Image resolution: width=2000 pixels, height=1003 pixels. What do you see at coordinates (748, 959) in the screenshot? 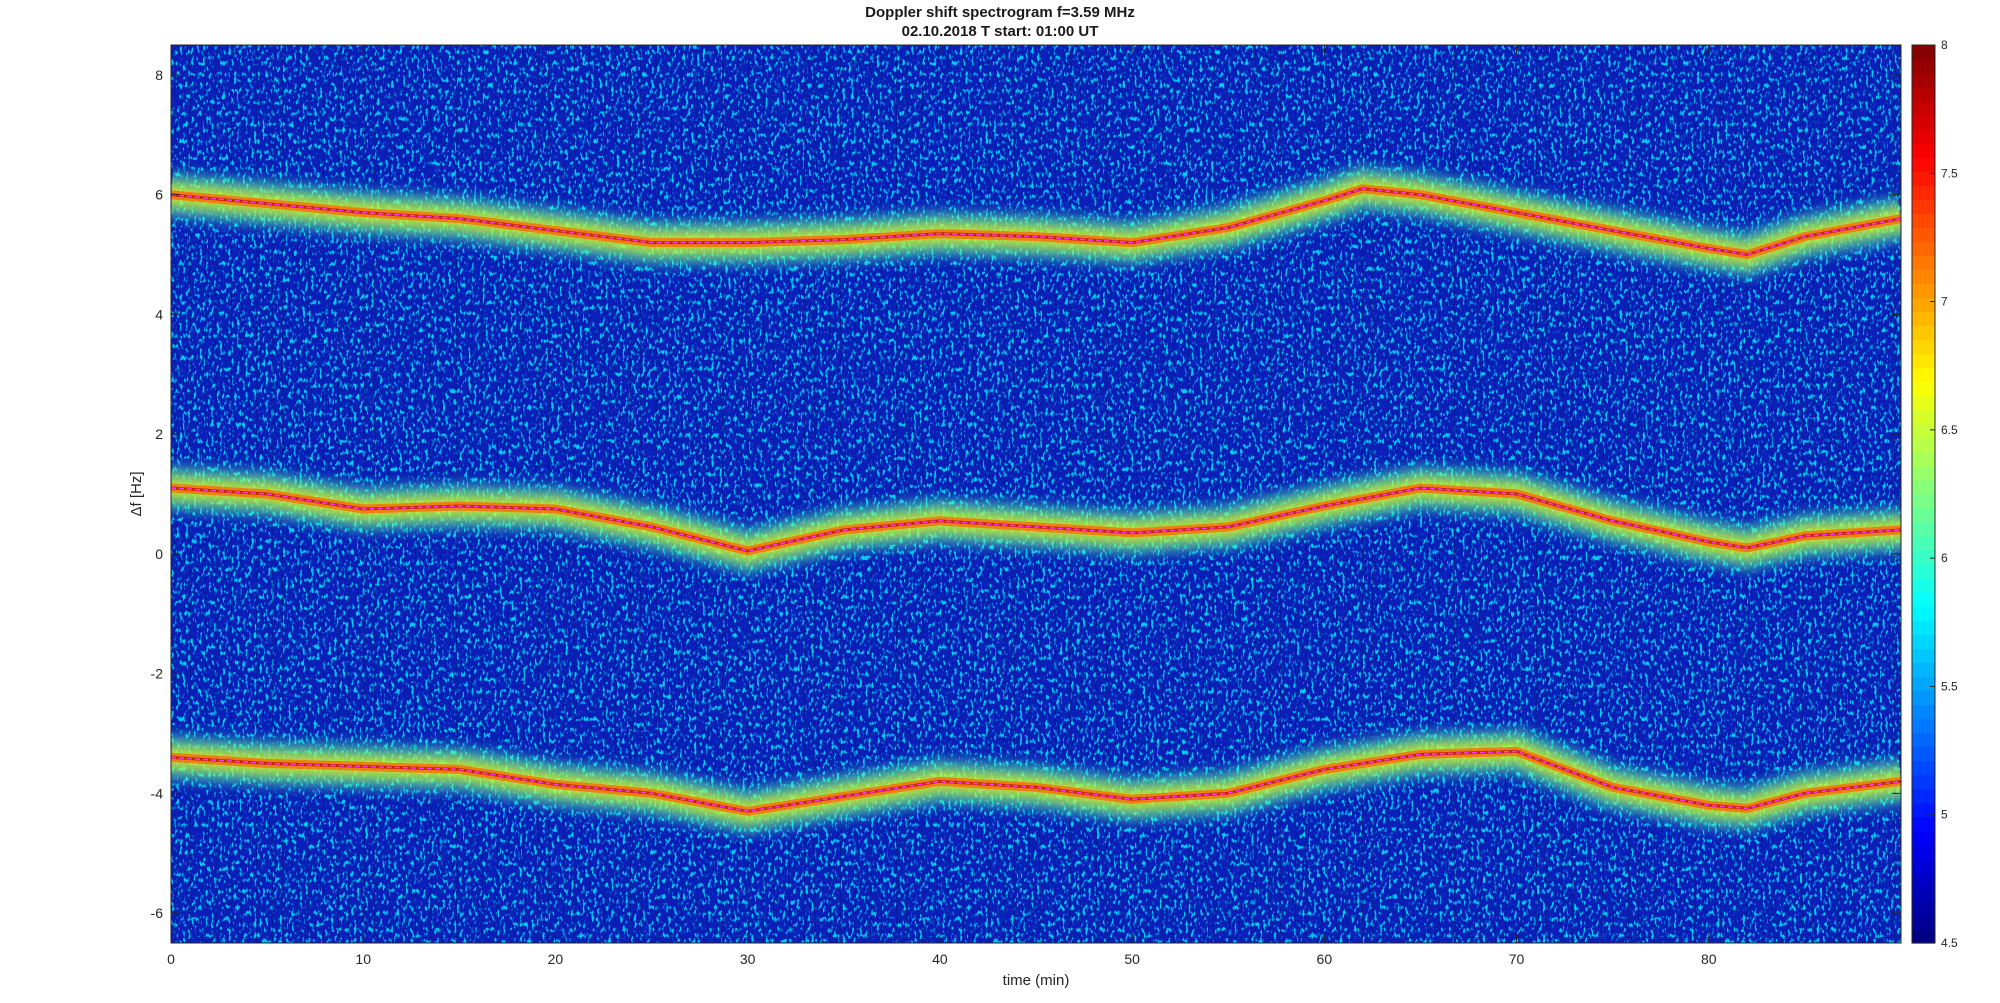
I see `x-tick-label: 30` at bounding box center [748, 959].